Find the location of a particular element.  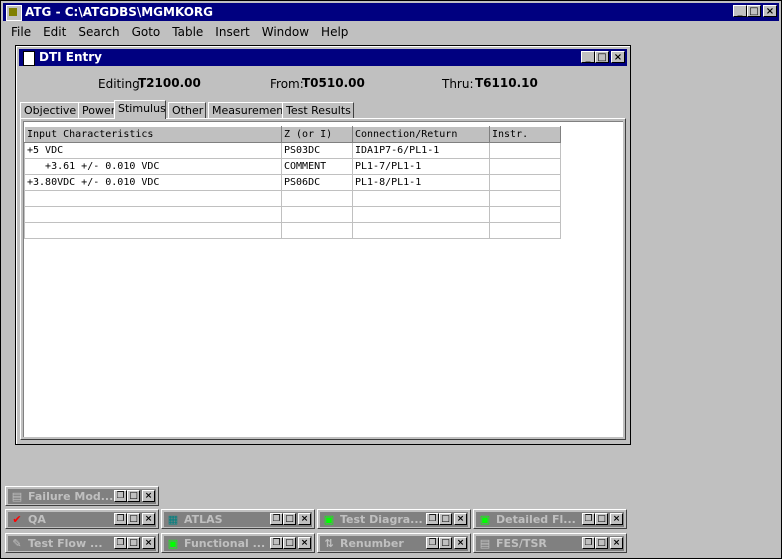

menu-help: Help is located at coordinates (334, 32).